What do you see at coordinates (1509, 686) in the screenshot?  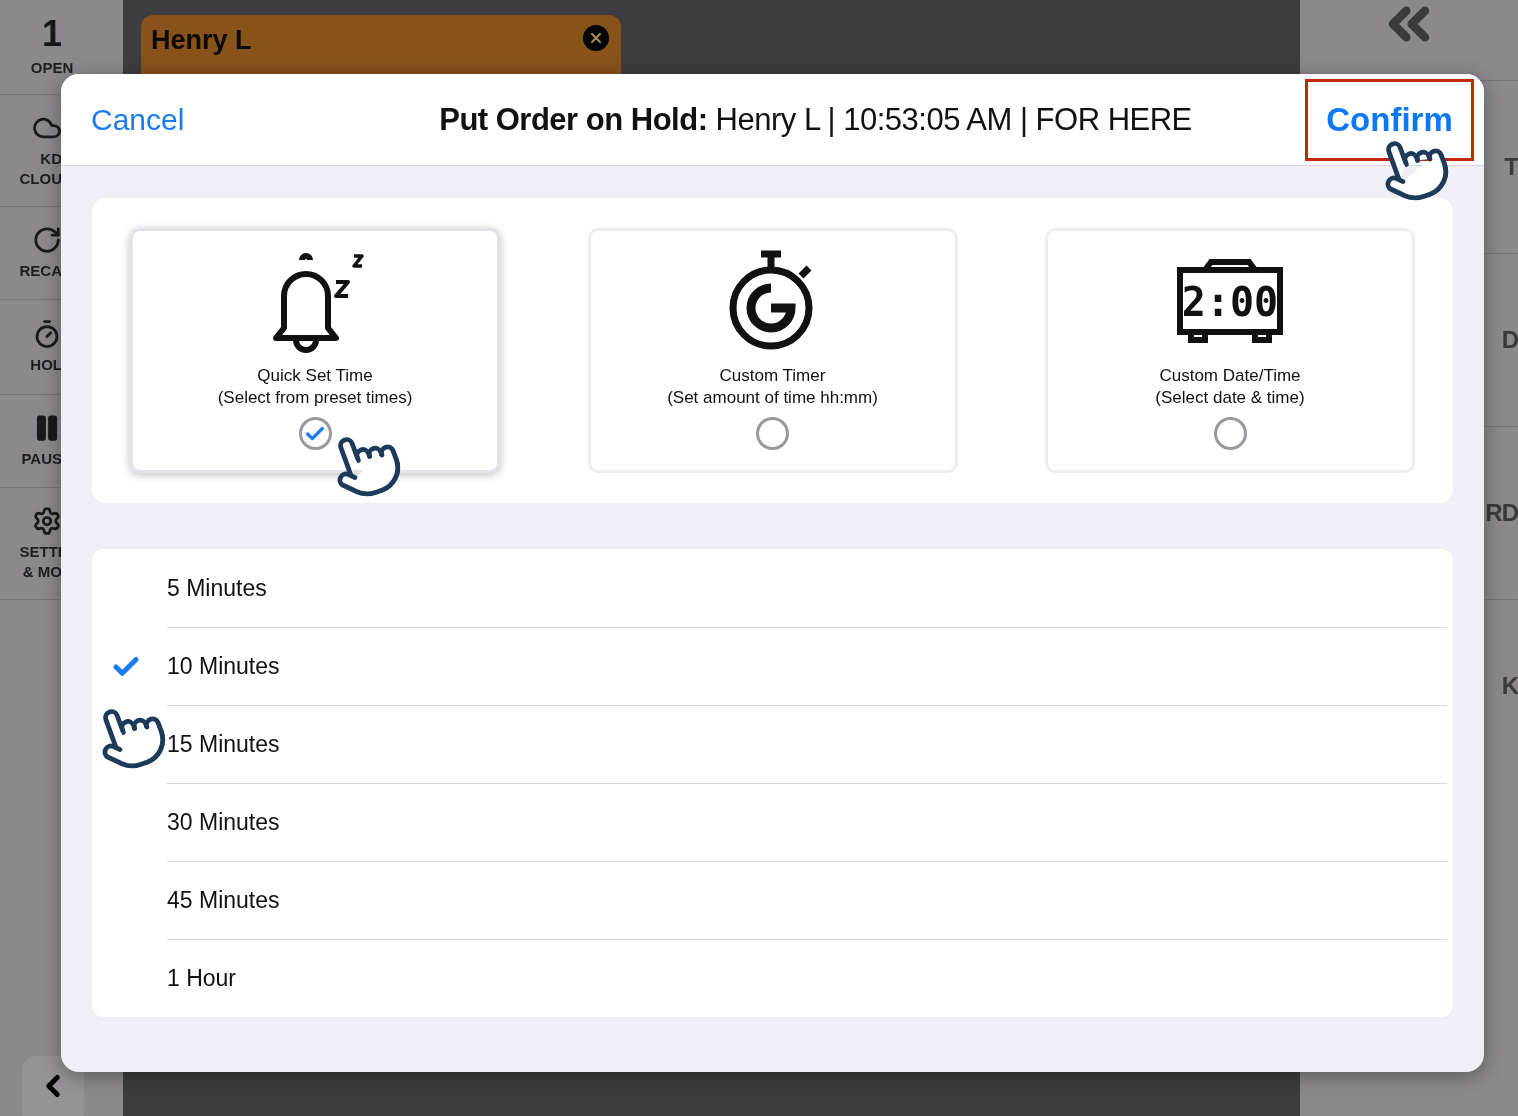 I see `nav-label: K` at bounding box center [1509, 686].